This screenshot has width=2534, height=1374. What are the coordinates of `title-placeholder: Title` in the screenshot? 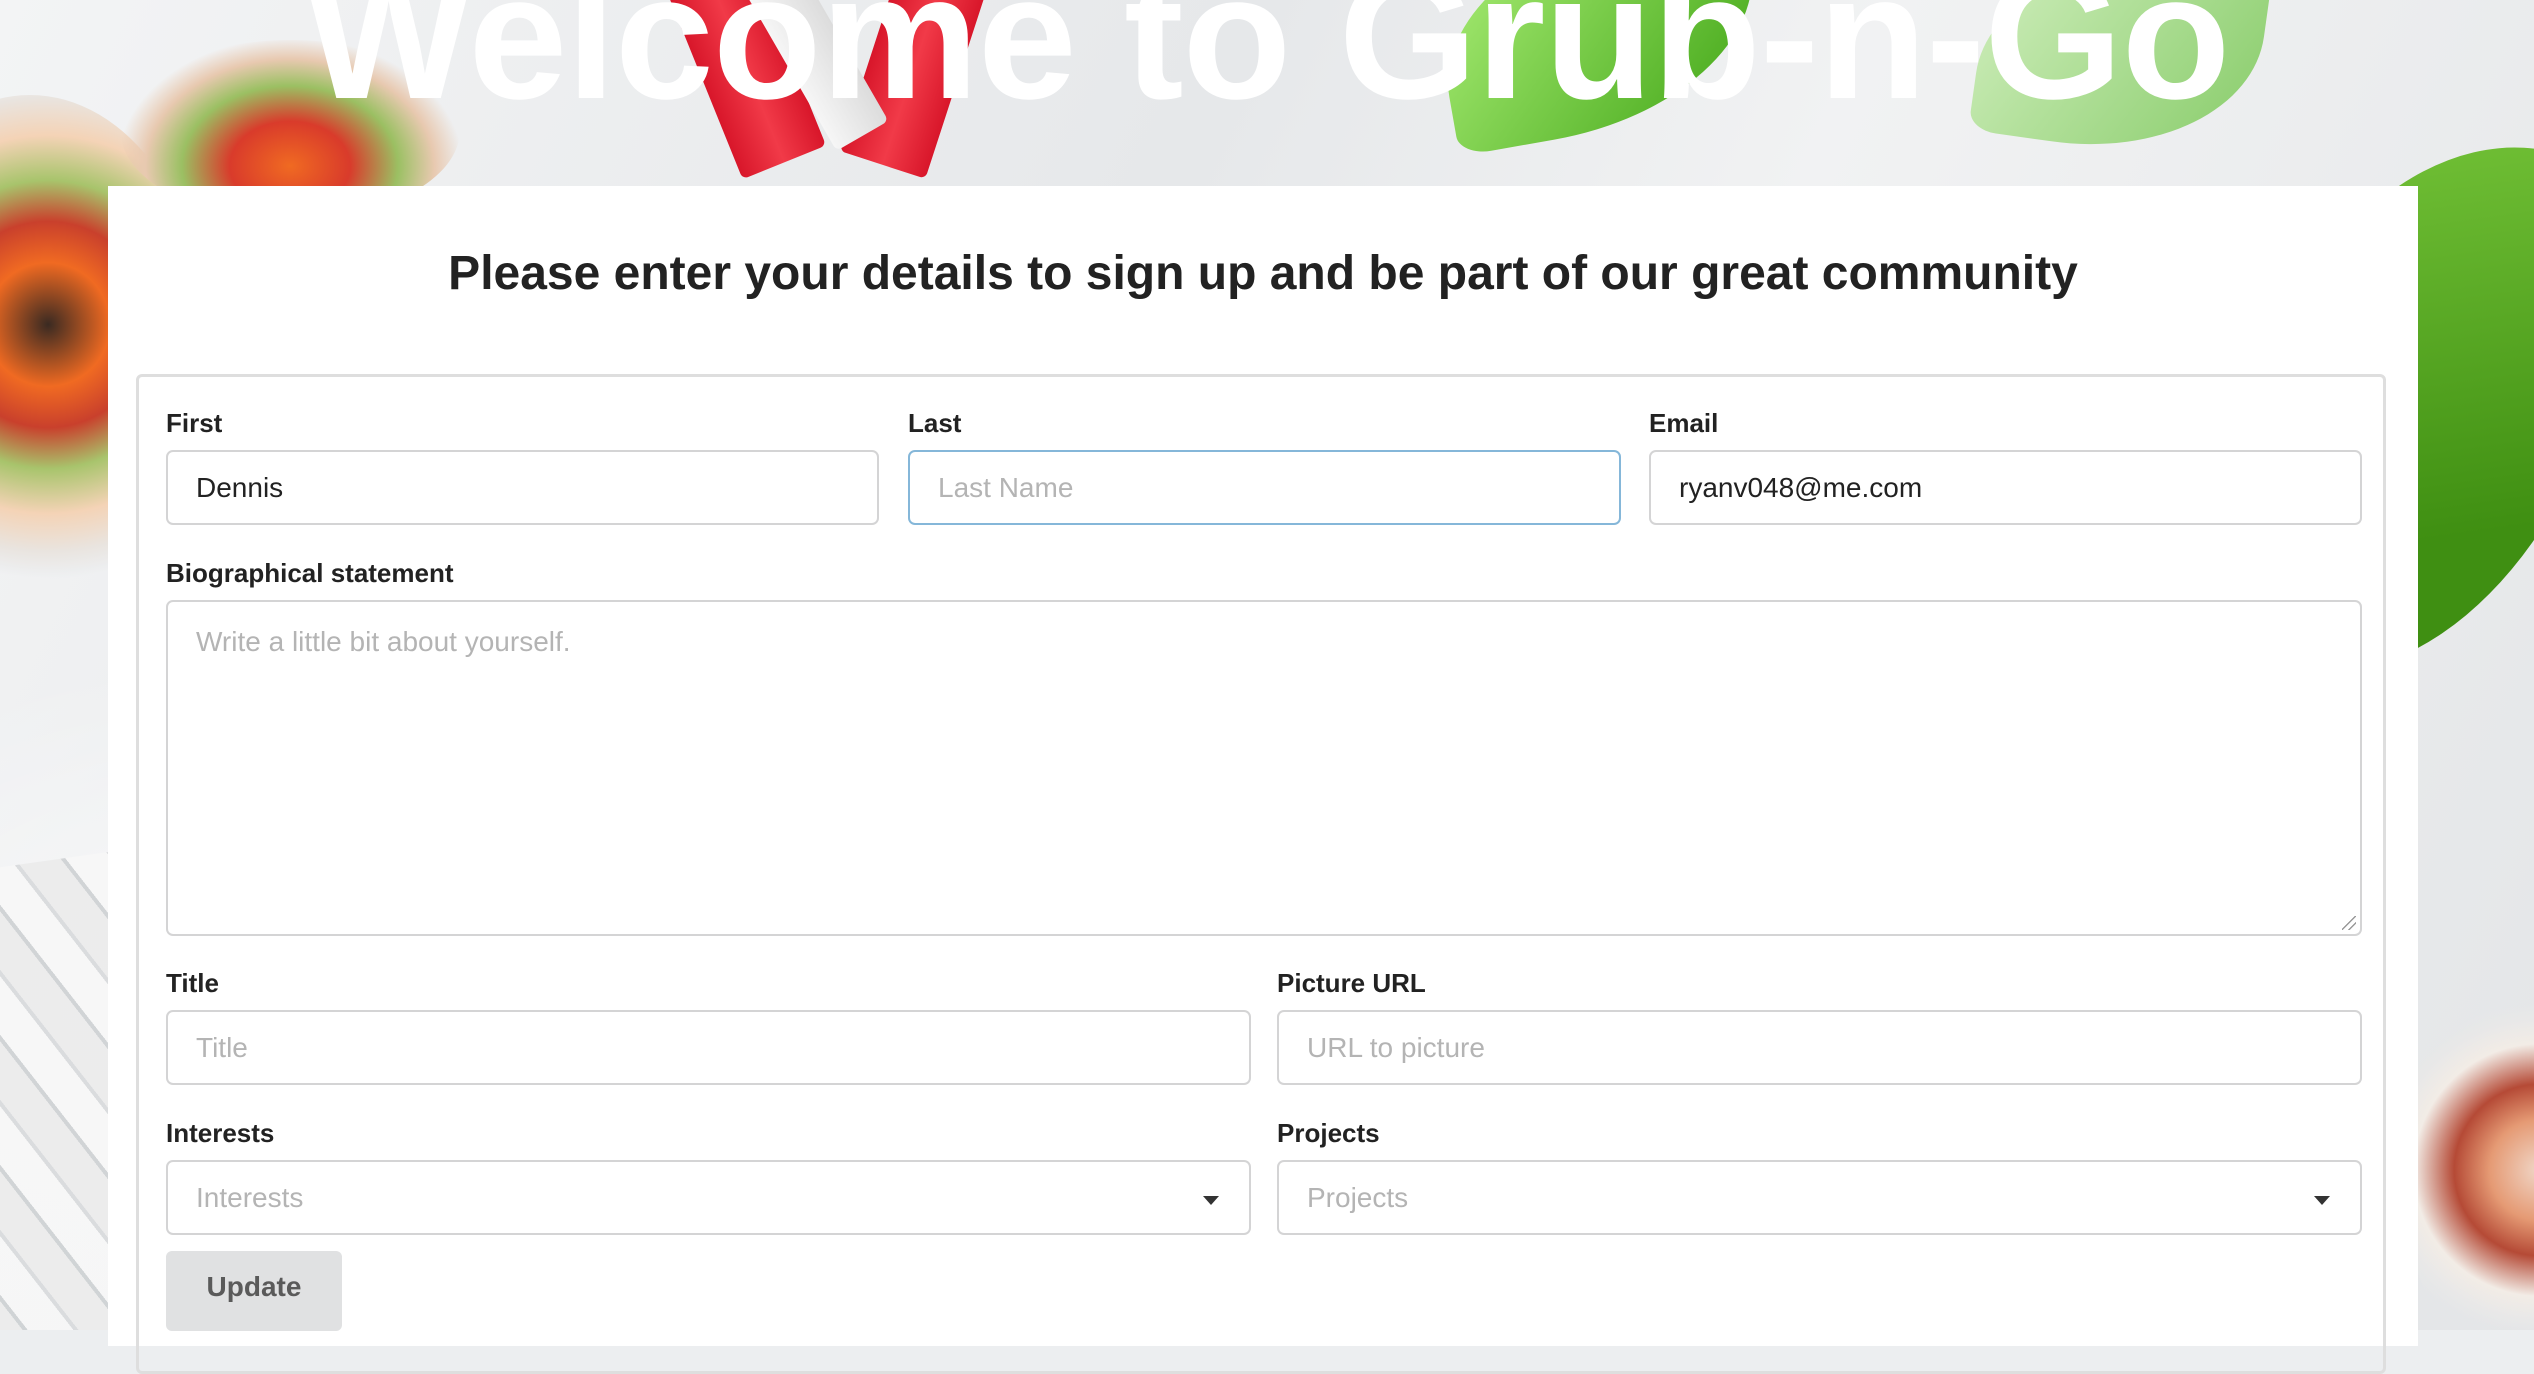 It's located at (222, 1047).